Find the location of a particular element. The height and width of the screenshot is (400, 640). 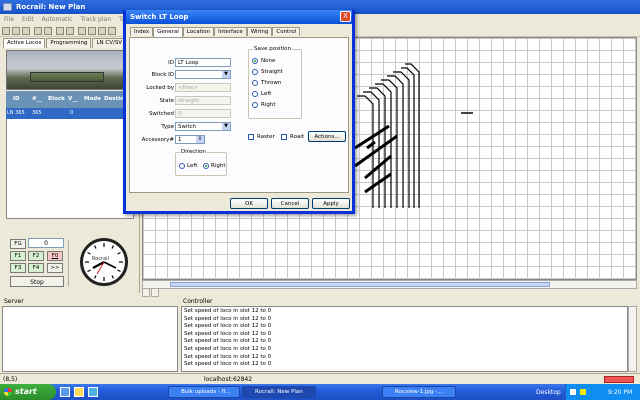

save-position-title: Save position is located at coordinates (273, 49).